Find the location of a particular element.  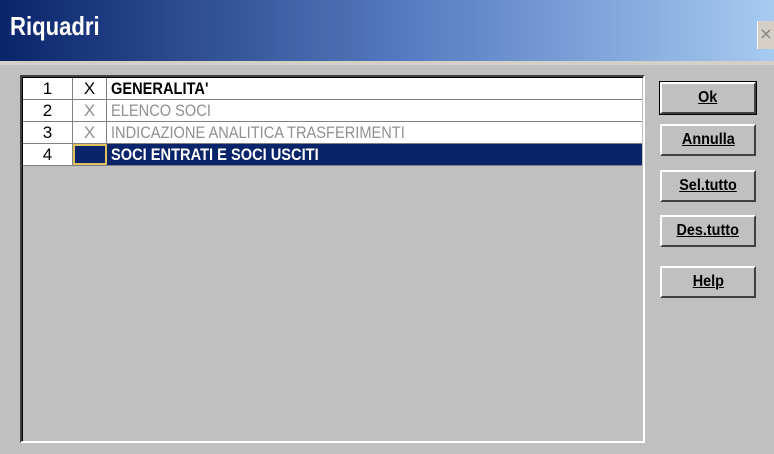

list-row-3: 3 X INDICAZIONE ANALITICA TRASFERIMENTI is located at coordinates (332, 133).